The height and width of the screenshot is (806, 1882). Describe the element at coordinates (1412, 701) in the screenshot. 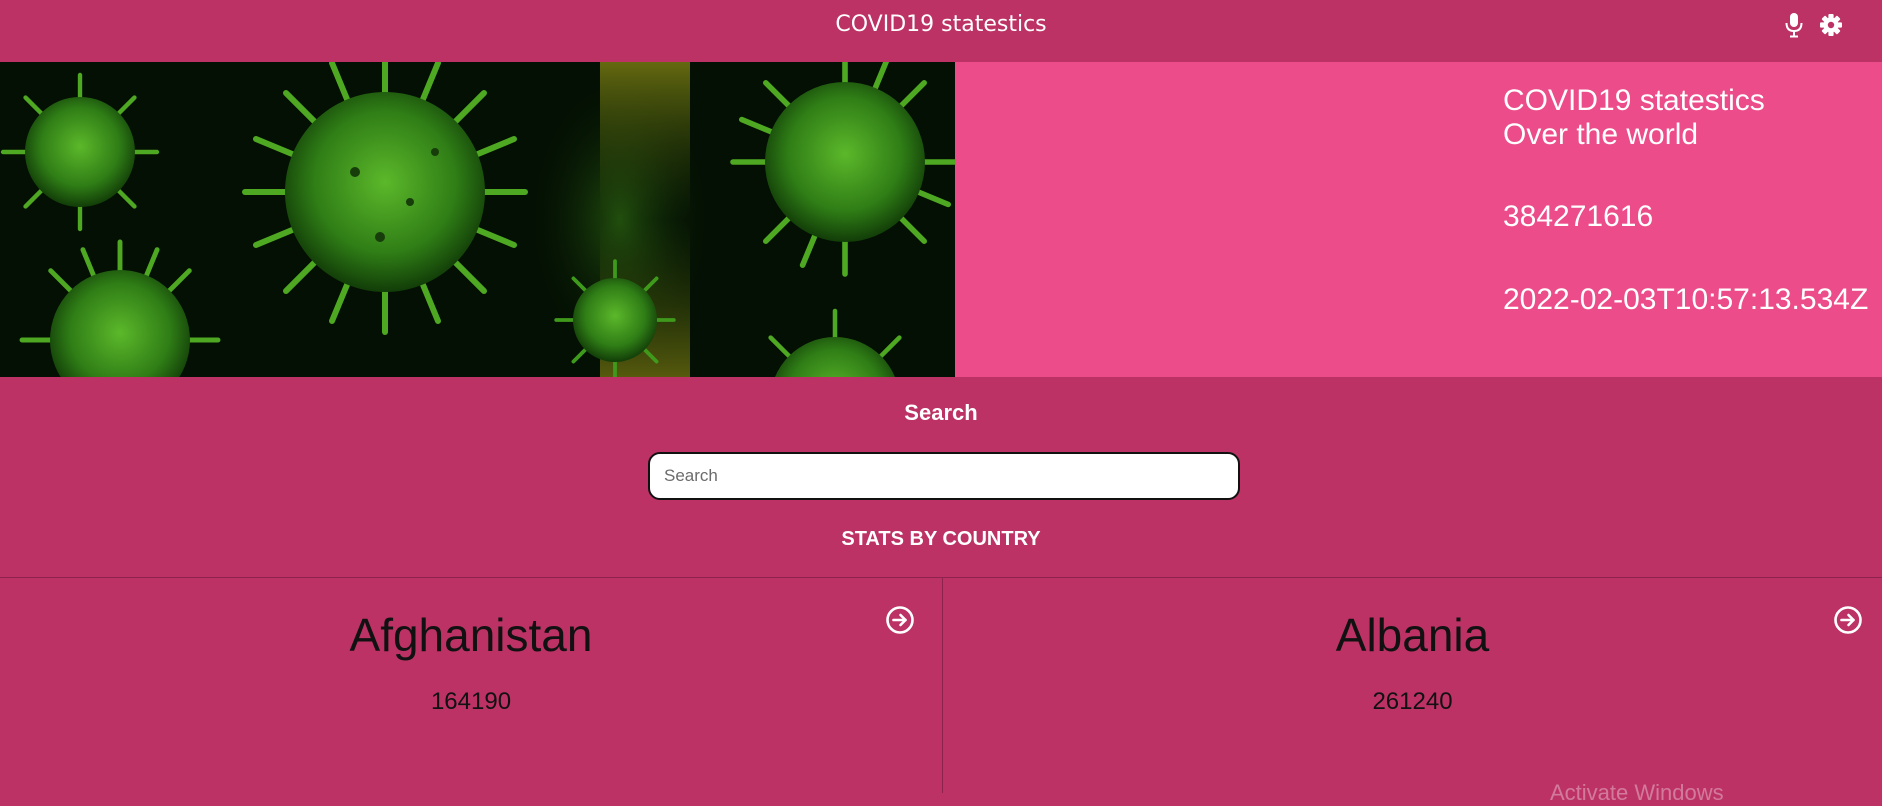

I see `country-count: 261240` at that location.